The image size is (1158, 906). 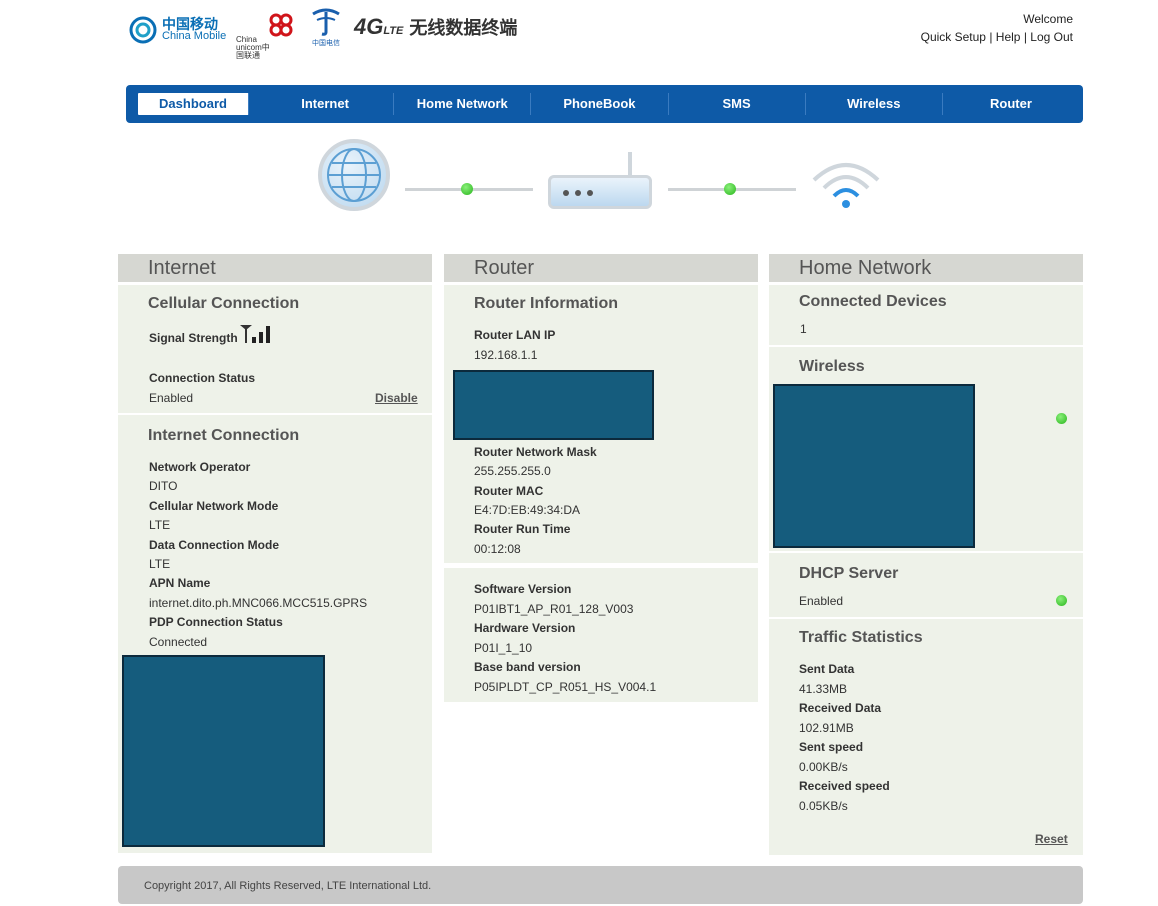 What do you see at coordinates (600, 192) in the screenshot?
I see `router-icon` at bounding box center [600, 192].